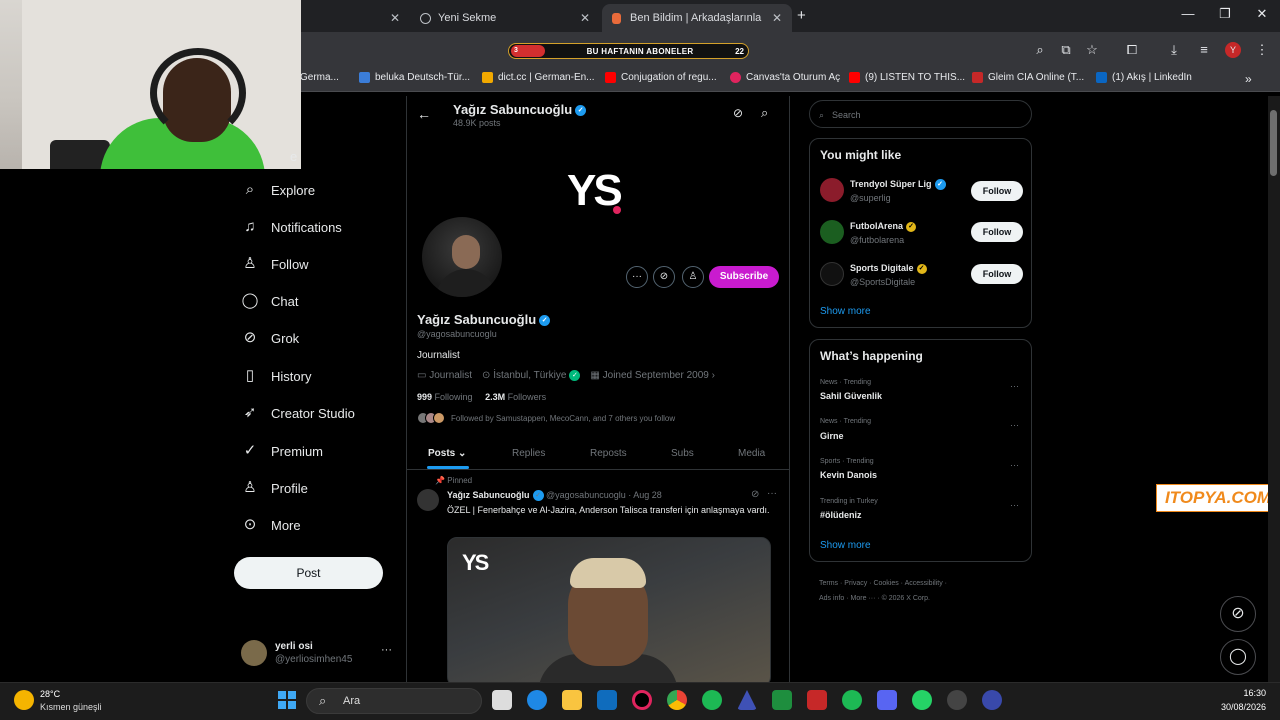 Image resolution: width=1280 pixels, height=720 pixels. Describe the element at coordinates (607, 700) in the screenshot. I see `outlook-icon` at that location.